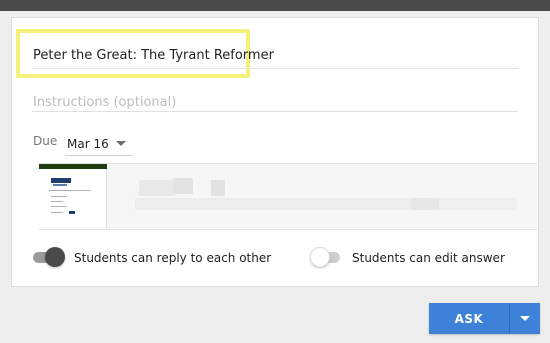 The height and width of the screenshot is (343, 550). What do you see at coordinates (275, 5) in the screenshot?
I see `top-bar` at bounding box center [275, 5].